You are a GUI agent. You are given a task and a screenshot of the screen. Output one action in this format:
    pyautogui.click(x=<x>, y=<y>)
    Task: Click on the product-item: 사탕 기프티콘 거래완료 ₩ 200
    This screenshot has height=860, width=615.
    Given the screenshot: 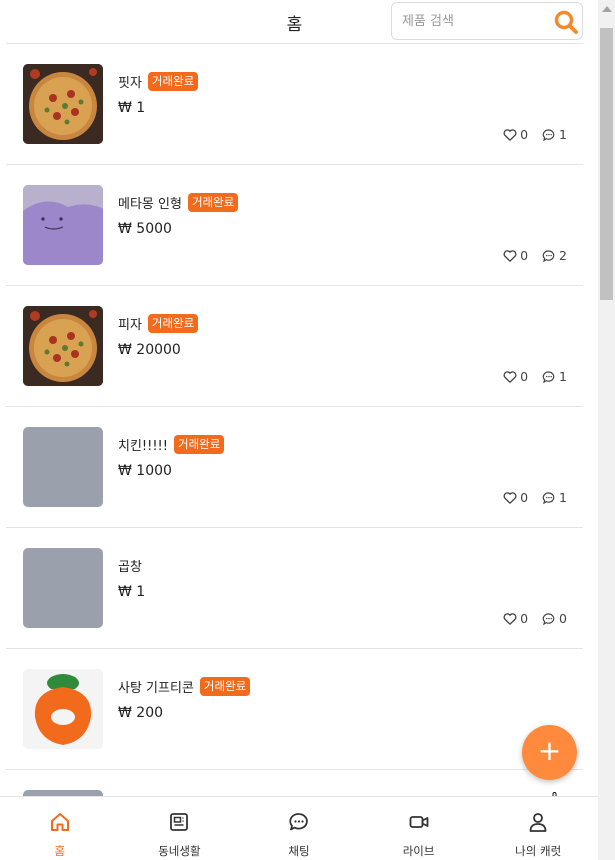 What is the action you would take?
    pyautogui.click(x=294, y=709)
    